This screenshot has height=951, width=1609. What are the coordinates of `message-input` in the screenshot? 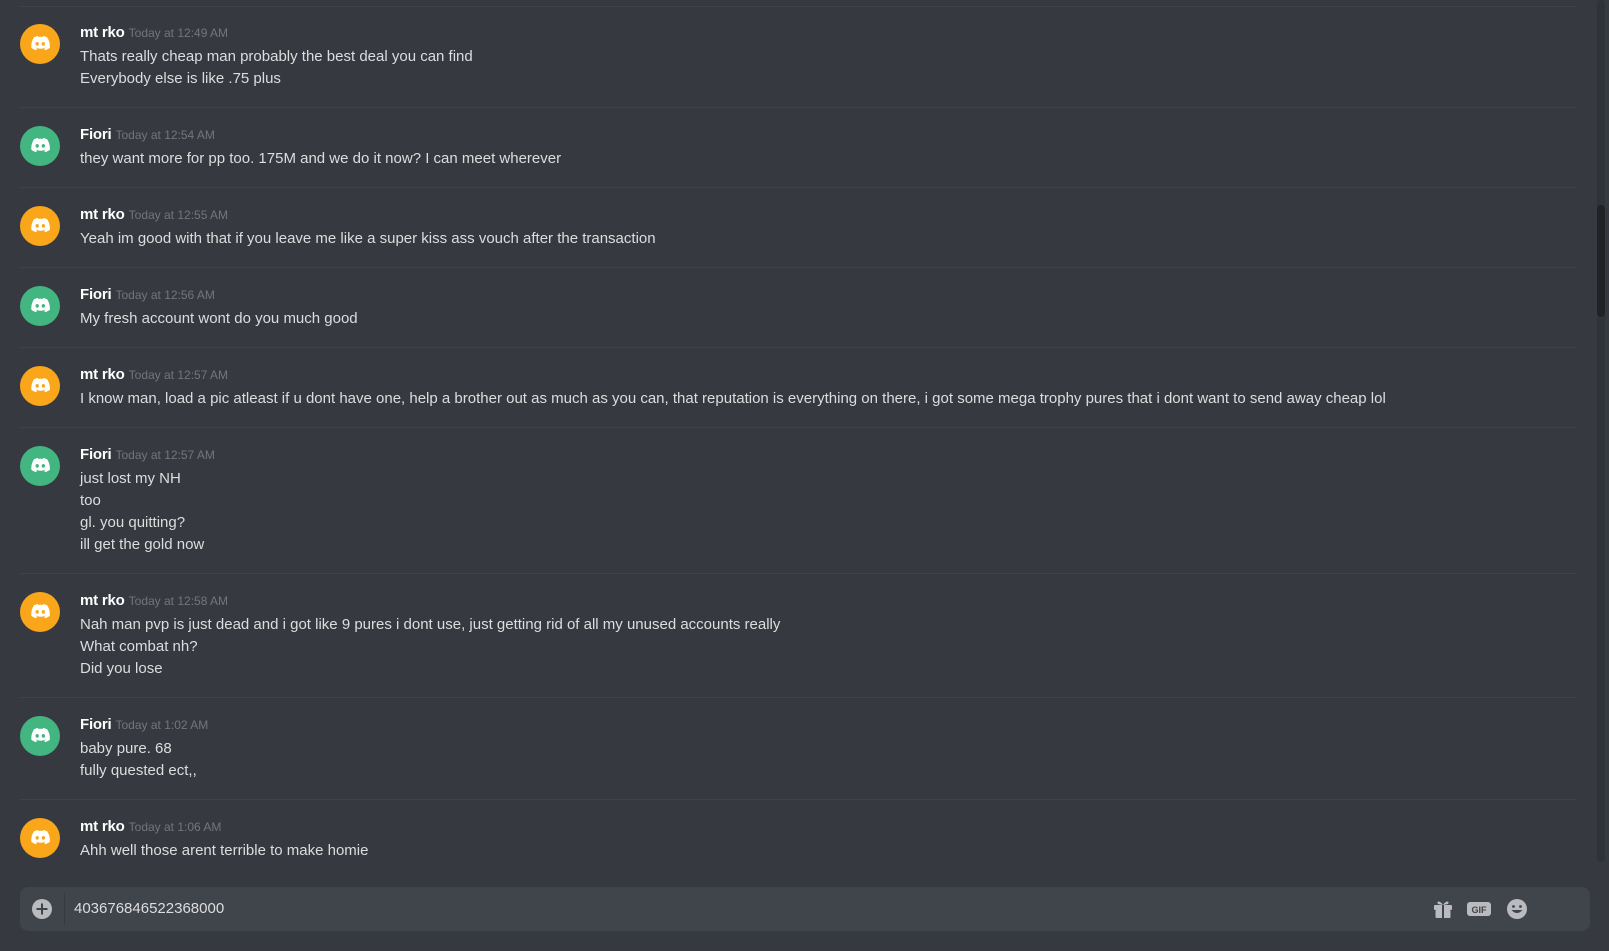 It's located at (764, 909).